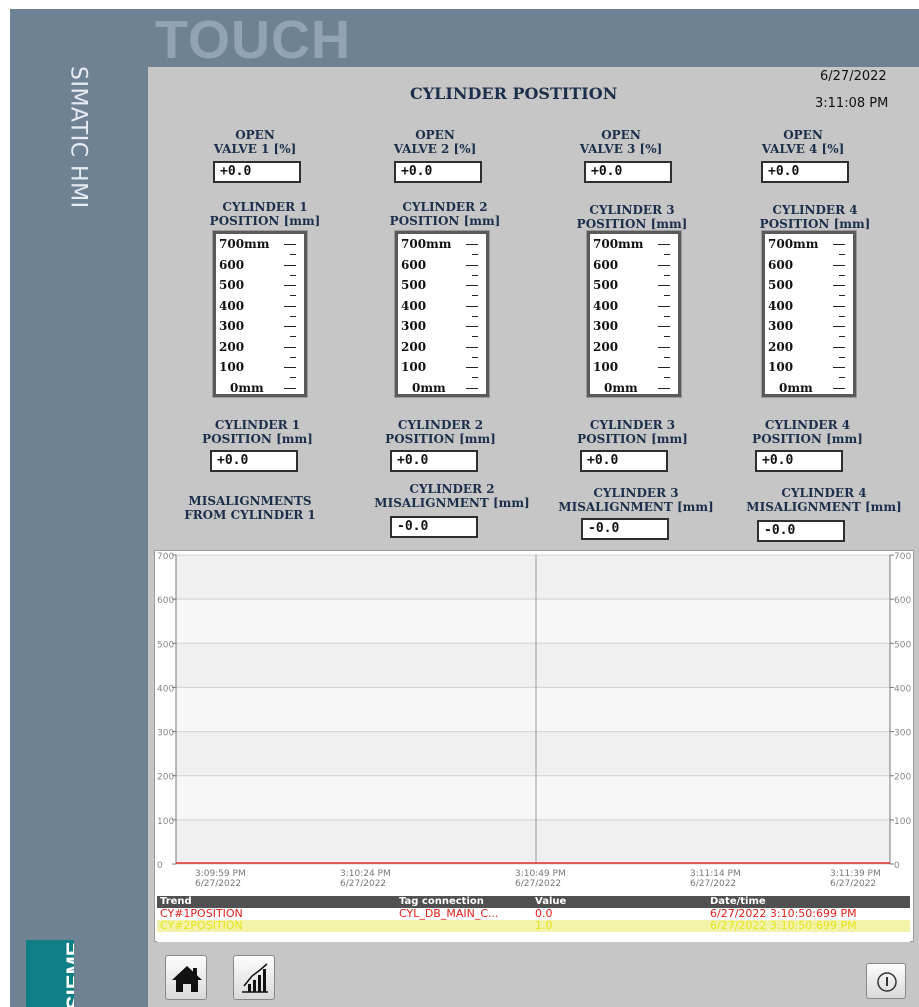 Image resolution: width=919 pixels, height=1007 pixels. I want to click on bar-scale-label: 300, so click(781, 326).